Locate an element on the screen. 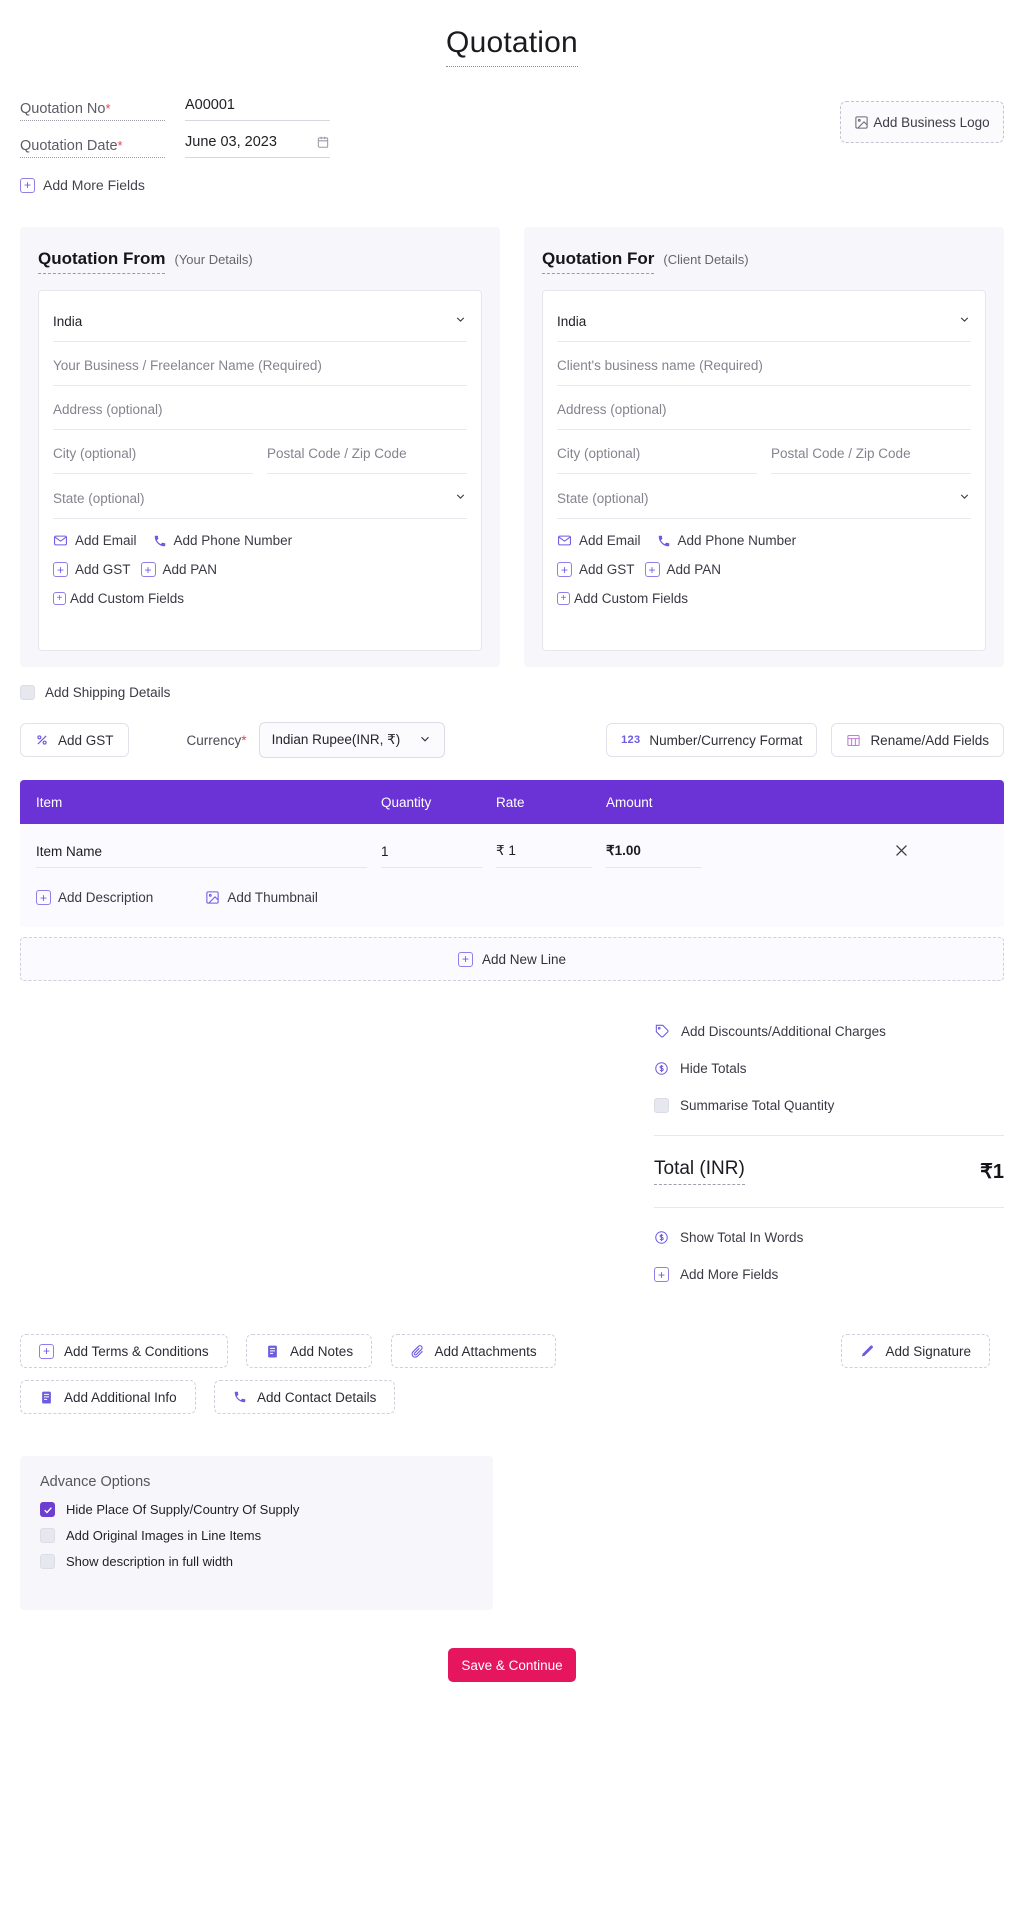 This screenshot has width=1024, height=1925. for-add-gst-button: + Add GST is located at coordinates (596, 569).